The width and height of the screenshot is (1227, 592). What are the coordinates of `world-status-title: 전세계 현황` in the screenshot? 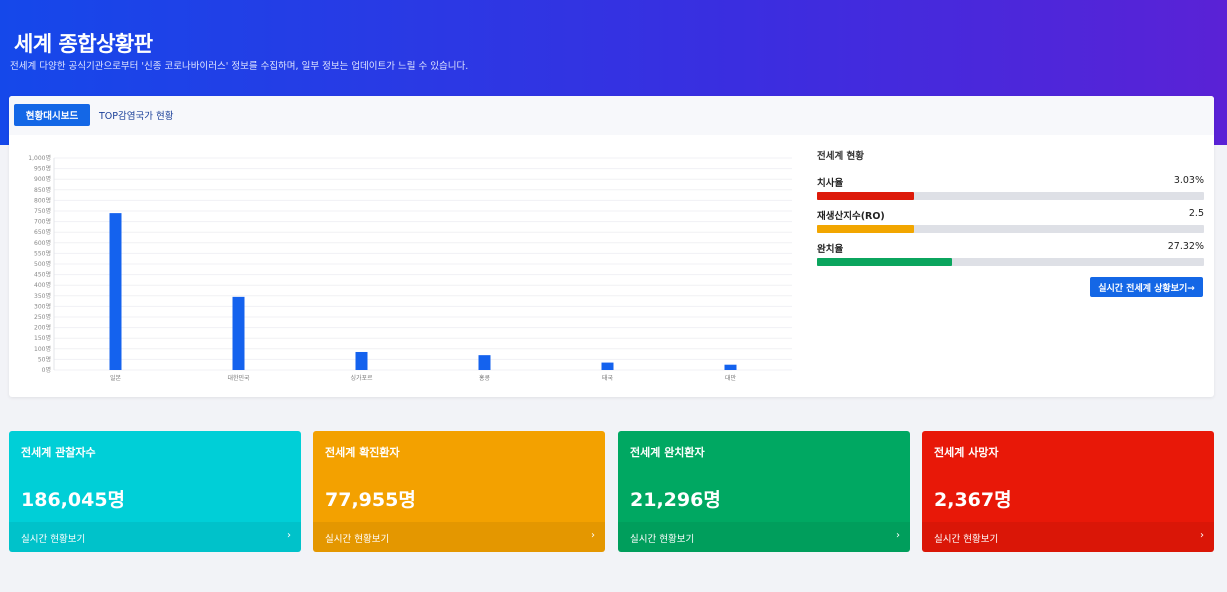 It's located at (841, 156).